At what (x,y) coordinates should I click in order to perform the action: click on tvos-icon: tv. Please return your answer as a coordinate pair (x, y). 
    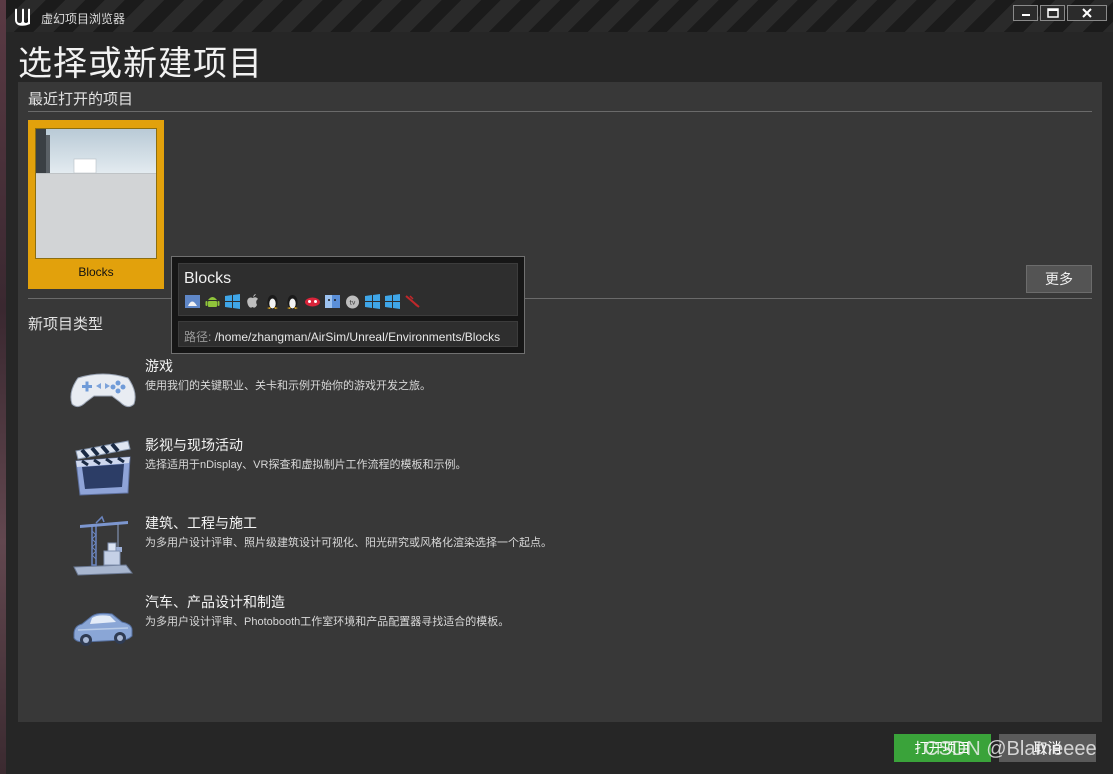
    Looking at the image, I should click on (352, 301).